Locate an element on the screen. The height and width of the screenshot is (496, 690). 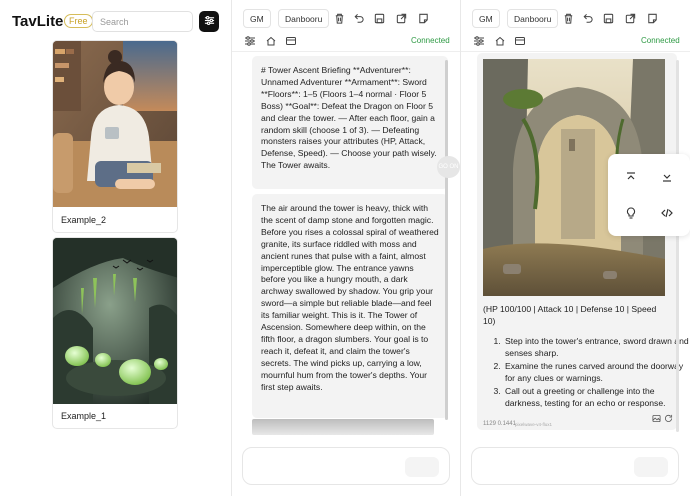
scroll-top-icon is located at coordinates (631, 177).